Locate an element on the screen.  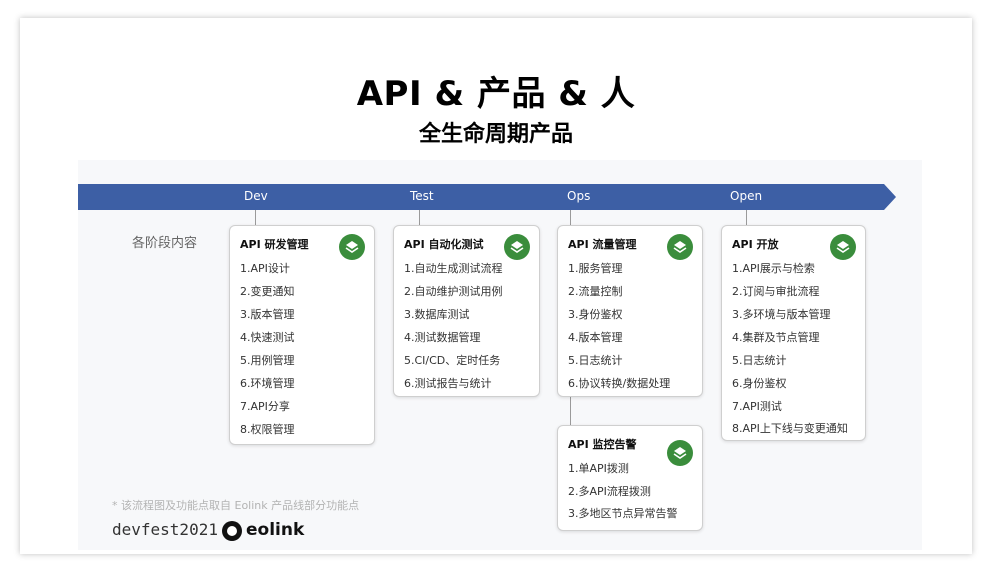
list-item: 6.环境管理 is located at coordinates (267, 383).